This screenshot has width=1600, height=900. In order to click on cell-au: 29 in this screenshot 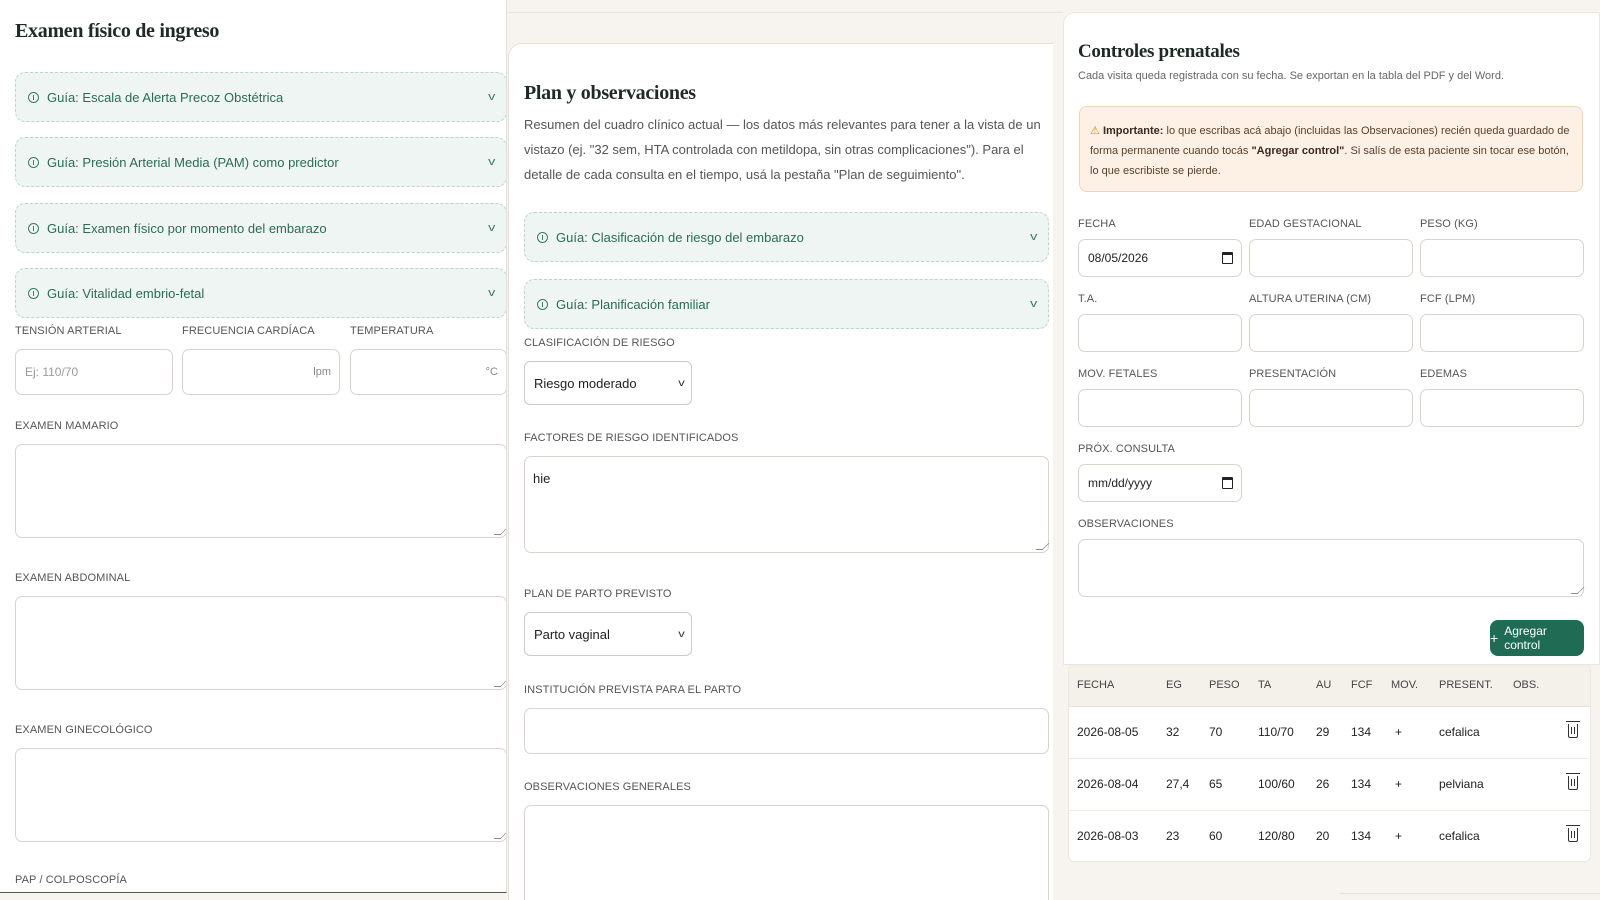, I will do `click(1323, 732)`.